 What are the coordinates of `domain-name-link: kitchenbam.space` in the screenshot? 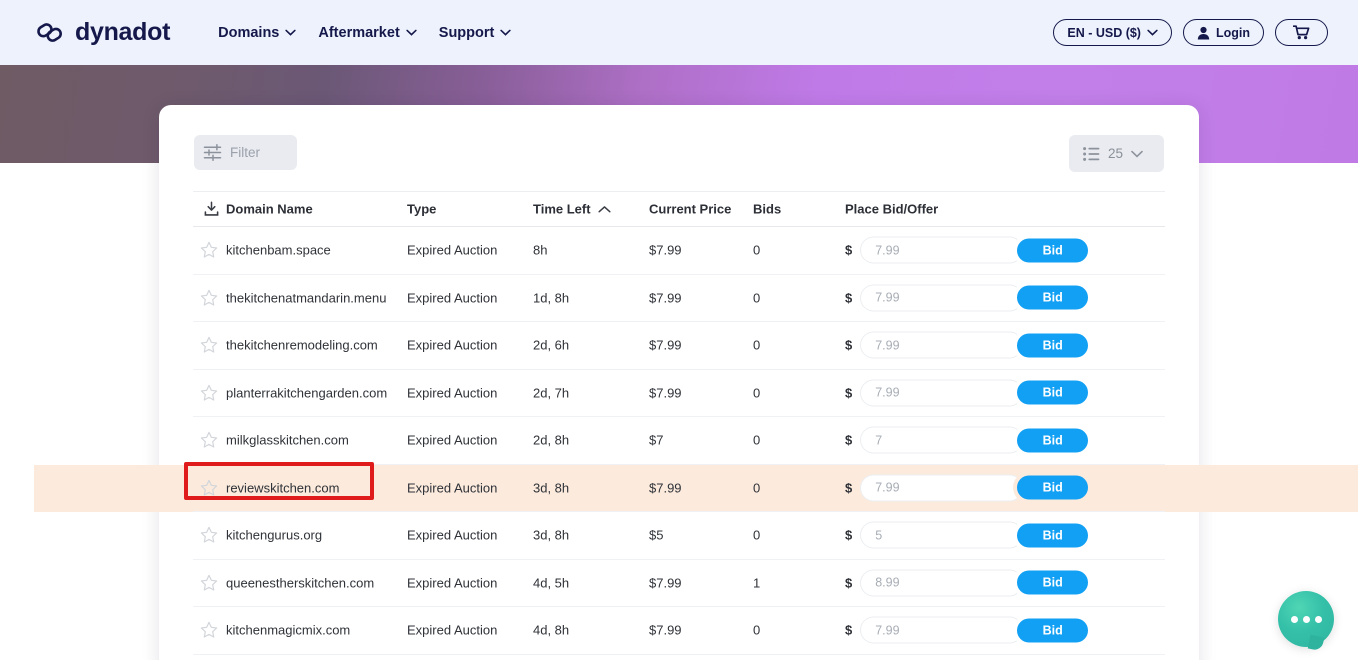 It's located at (278, 250).